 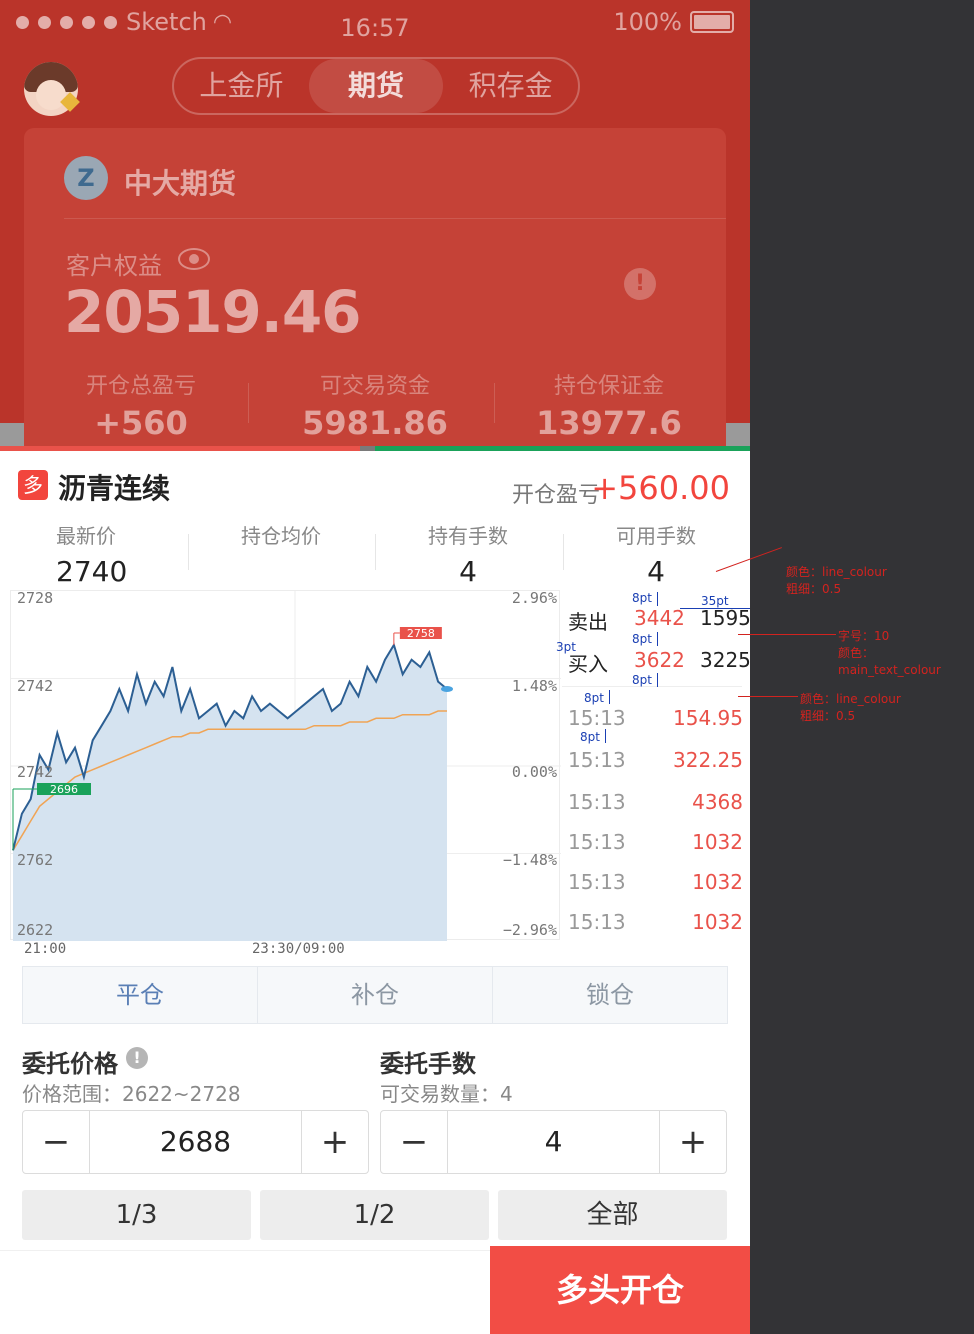 I want to click on stat-open-pnl: 开仓总盈亏 +560, so click(x=141, y=405).